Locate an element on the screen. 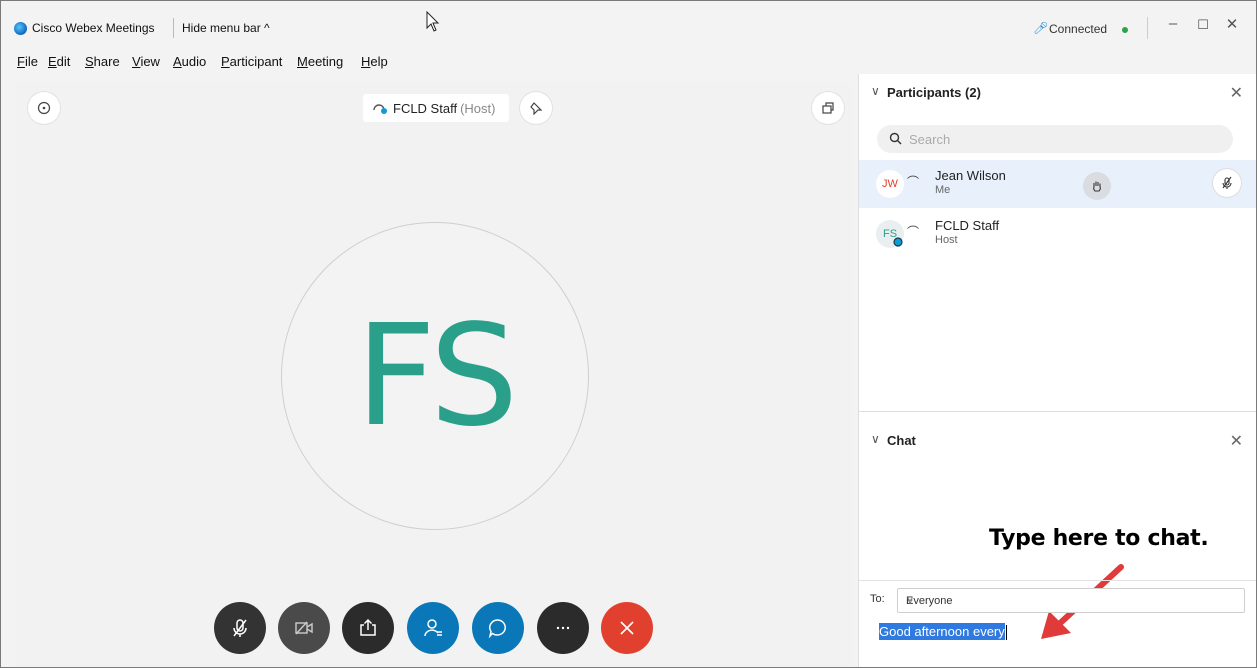  hand-icon is located at coordinates (1097, 186).